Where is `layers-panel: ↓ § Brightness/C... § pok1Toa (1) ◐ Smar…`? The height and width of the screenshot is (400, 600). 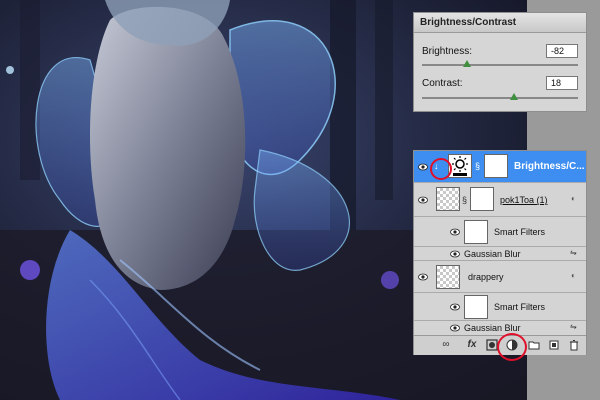
layers-panel: ↓ § Brightness/C... § pok1Toa (1) ◐ Smar… is located at coordinates (500, 252).